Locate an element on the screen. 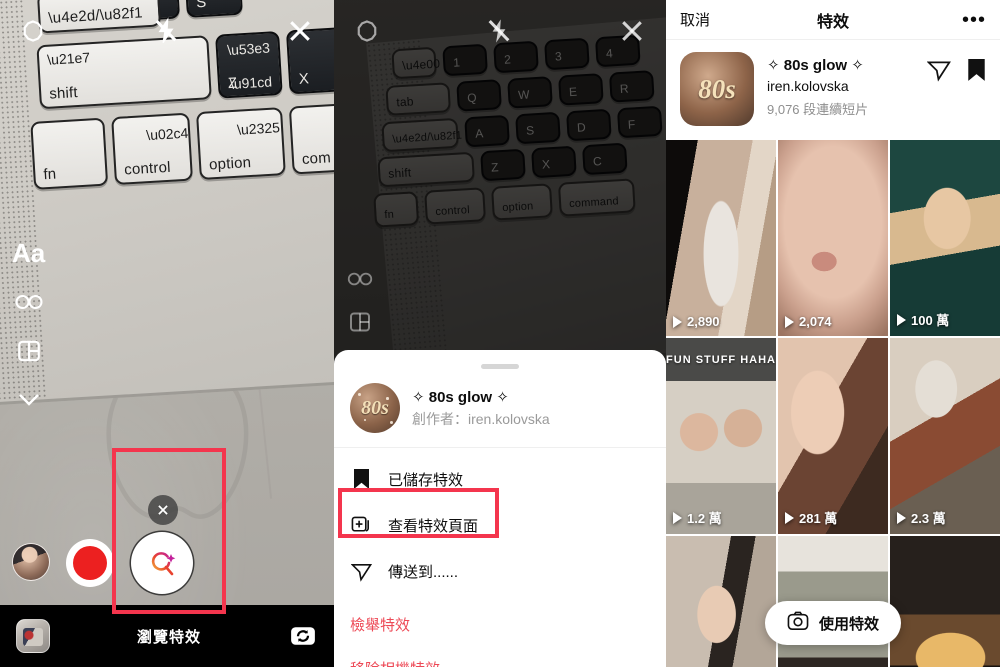 The width and height of the screenshot is (1000, 667). view-count: 100 萬 is located at coordinates (923, 319).